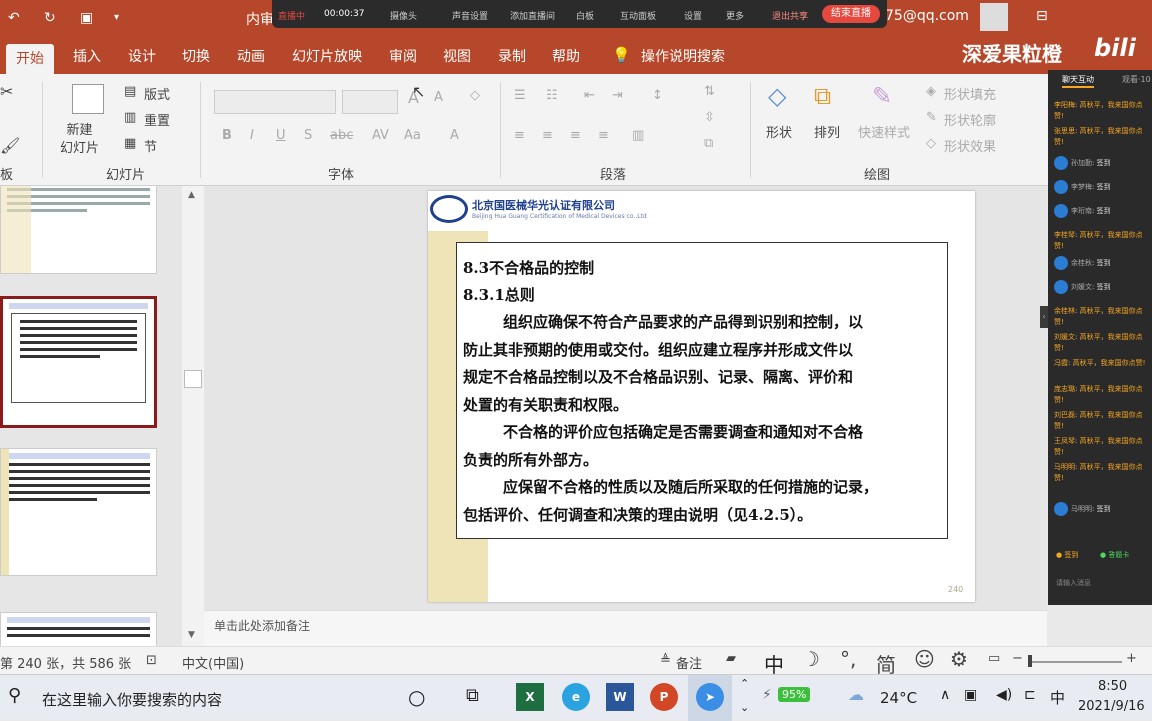  I want to click on settings-button: 设置, so click(693, 15).